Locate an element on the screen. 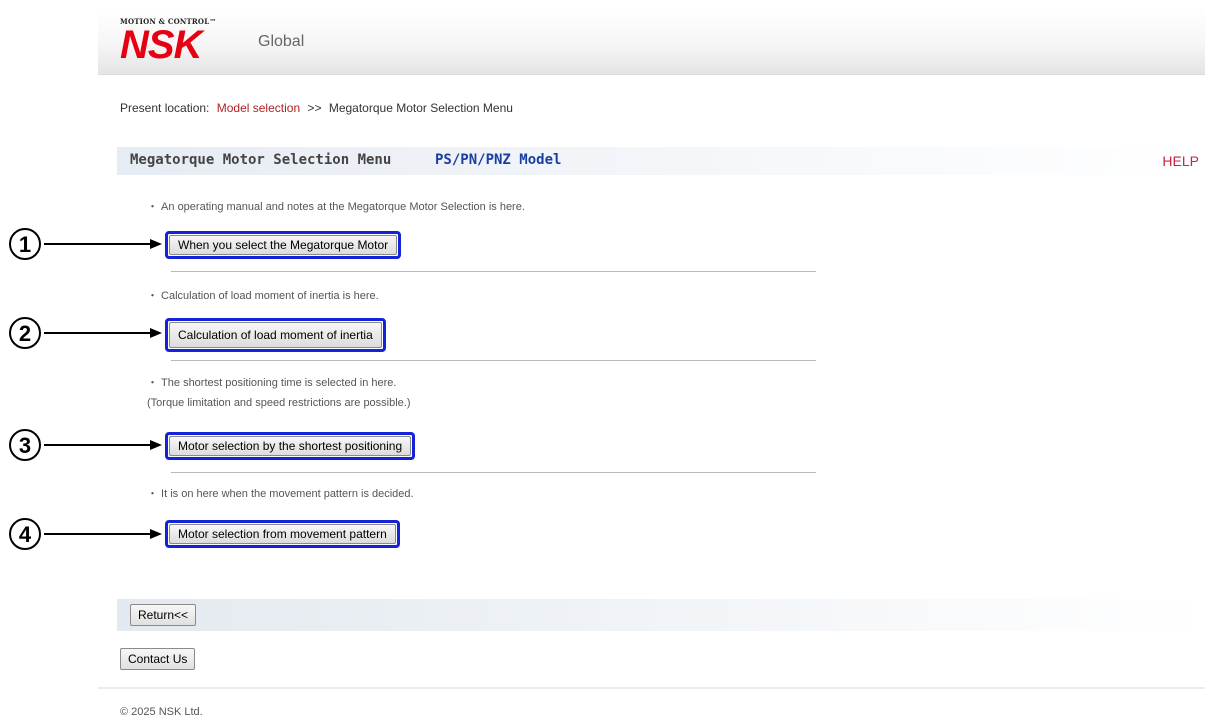  svg-text: 3 is located at coordinates (25, 445).